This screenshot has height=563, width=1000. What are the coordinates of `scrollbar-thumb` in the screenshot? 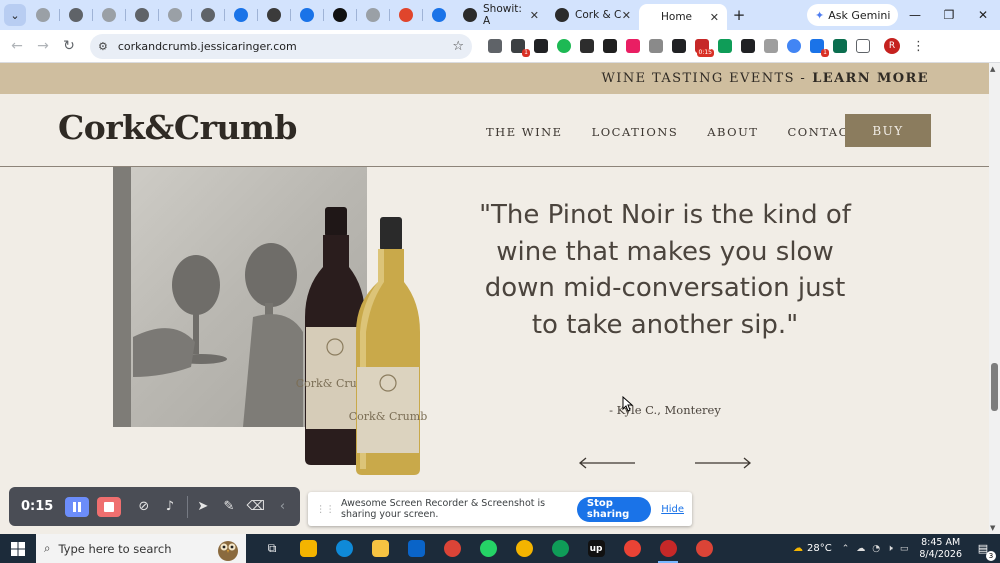 It's located at (994, 387).